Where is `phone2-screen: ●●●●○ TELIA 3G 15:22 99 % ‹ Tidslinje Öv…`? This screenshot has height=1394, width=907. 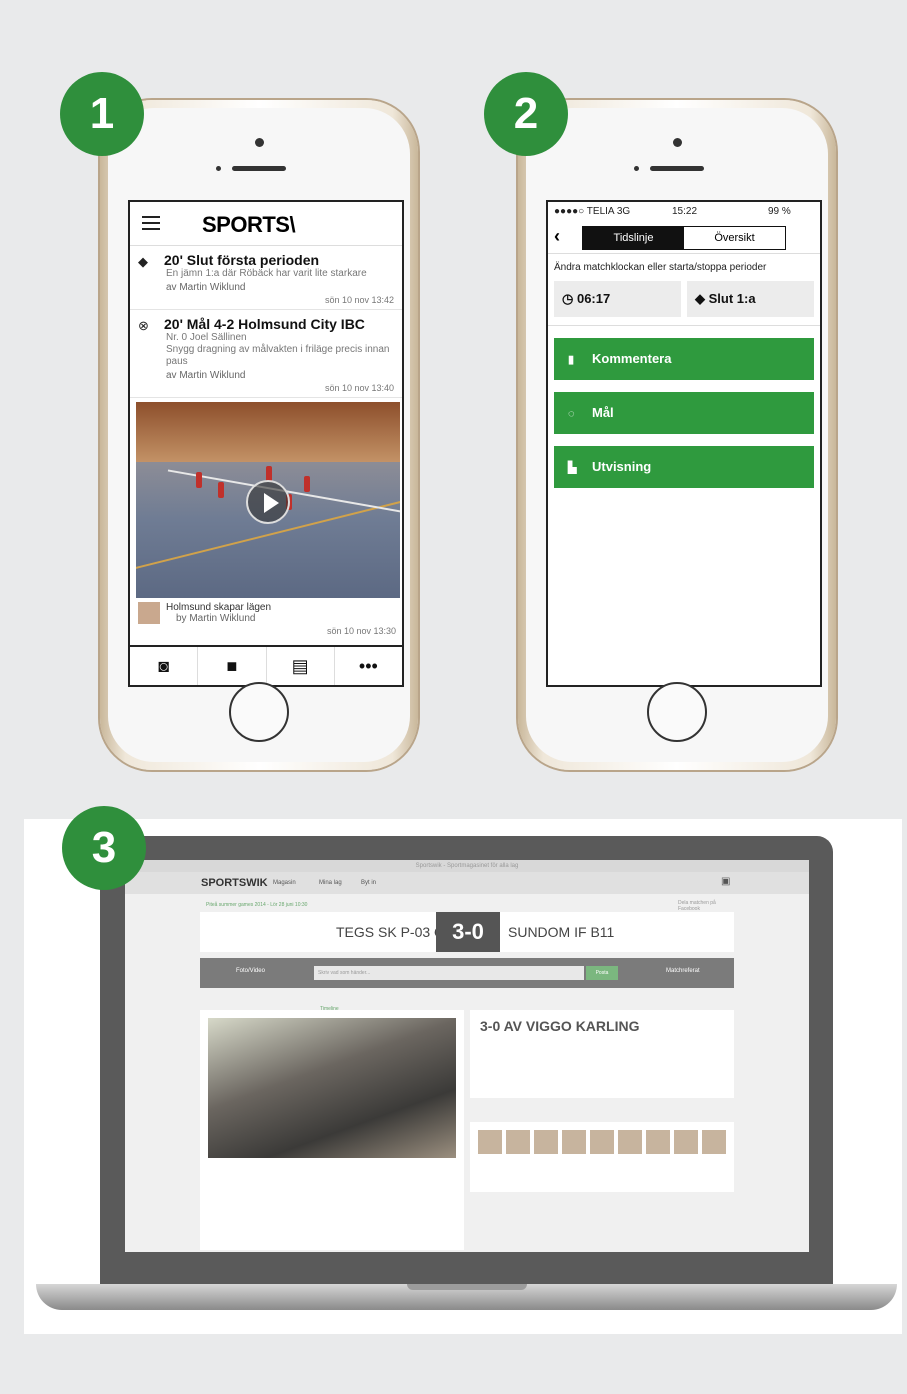 phone2-screen: ●●●●○ TELIA 3G 15:22 99 % ‹ Tidslinje Öv… is located at coordinates (684, 443).